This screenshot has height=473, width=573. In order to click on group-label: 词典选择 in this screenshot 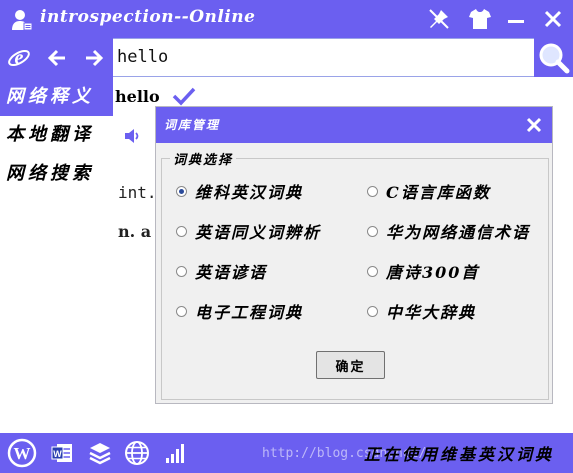, I will do `click(203, 158)`.